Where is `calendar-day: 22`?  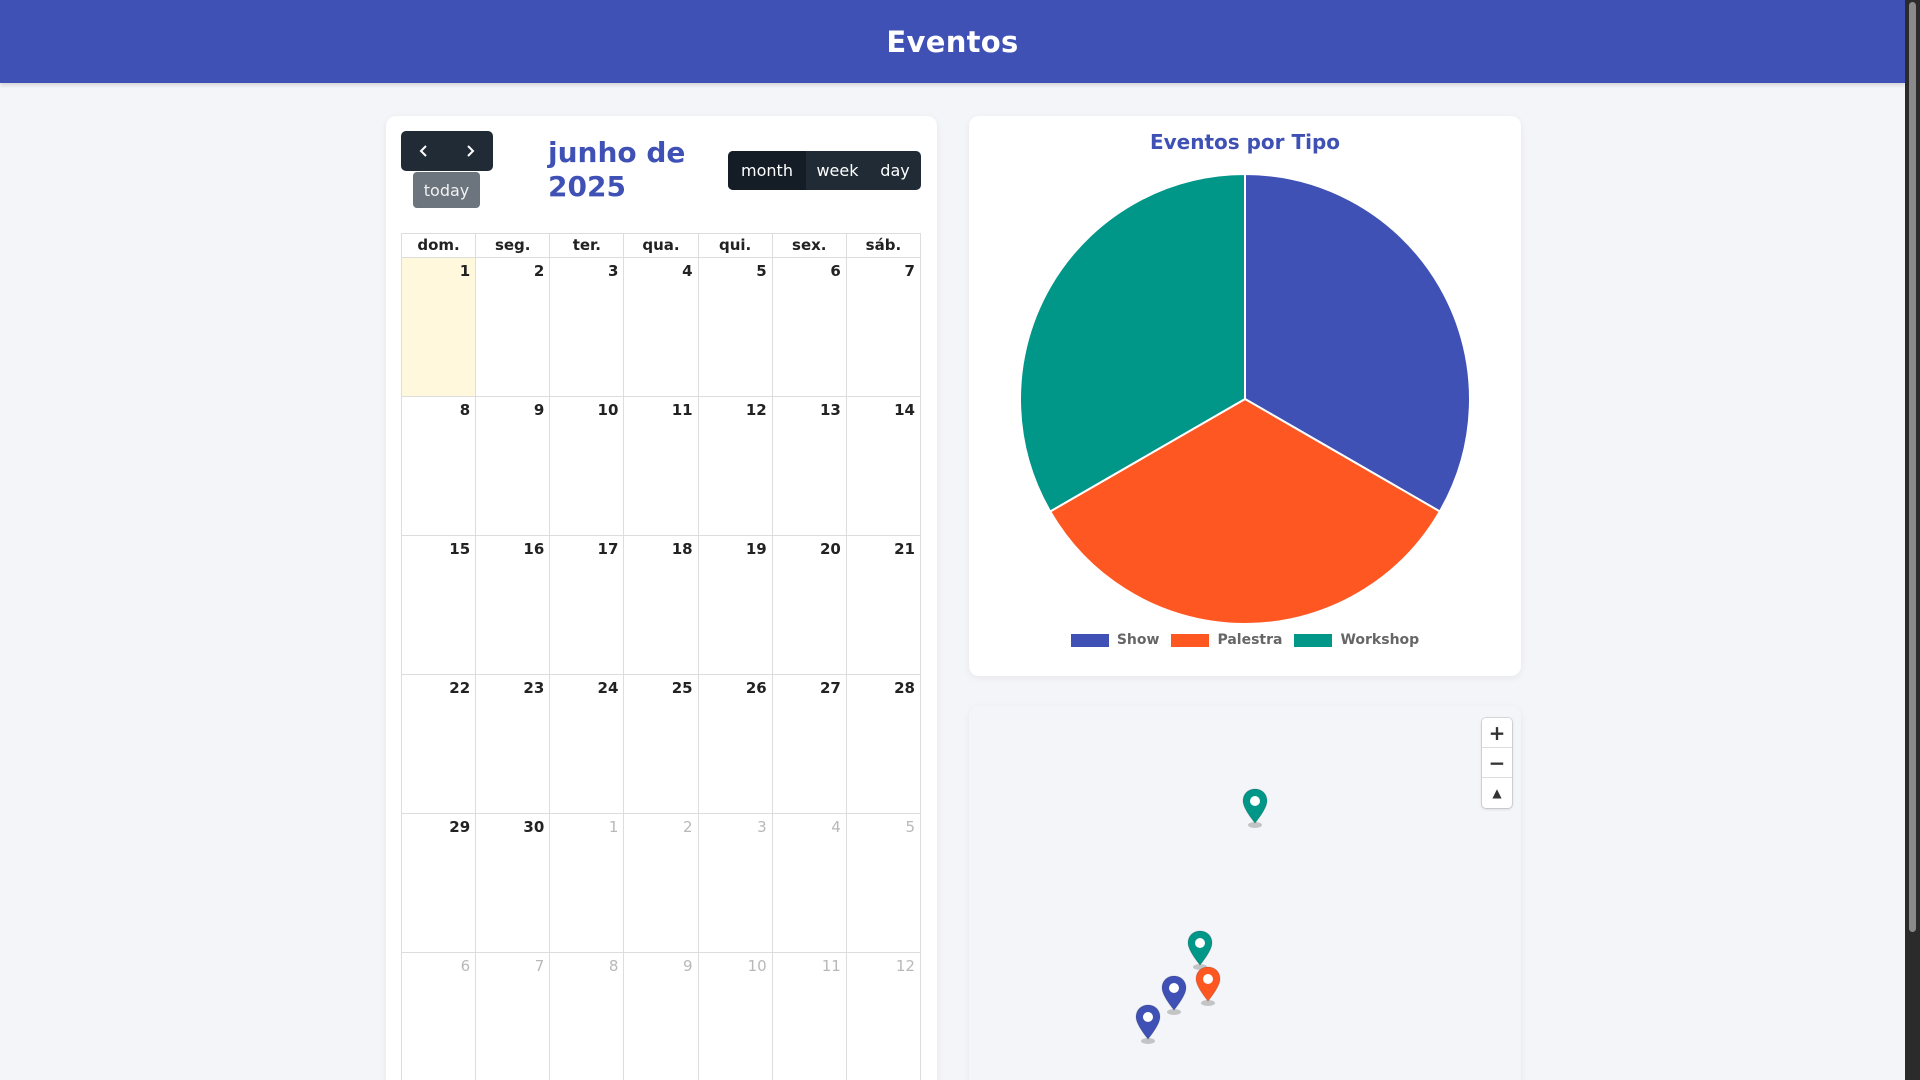
calendar-day: 22 is located at coordinates (439, 744).